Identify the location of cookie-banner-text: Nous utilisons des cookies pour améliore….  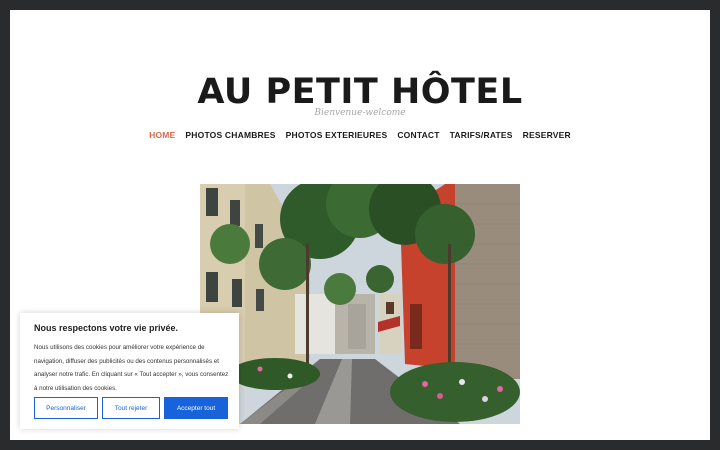
(131, 368).